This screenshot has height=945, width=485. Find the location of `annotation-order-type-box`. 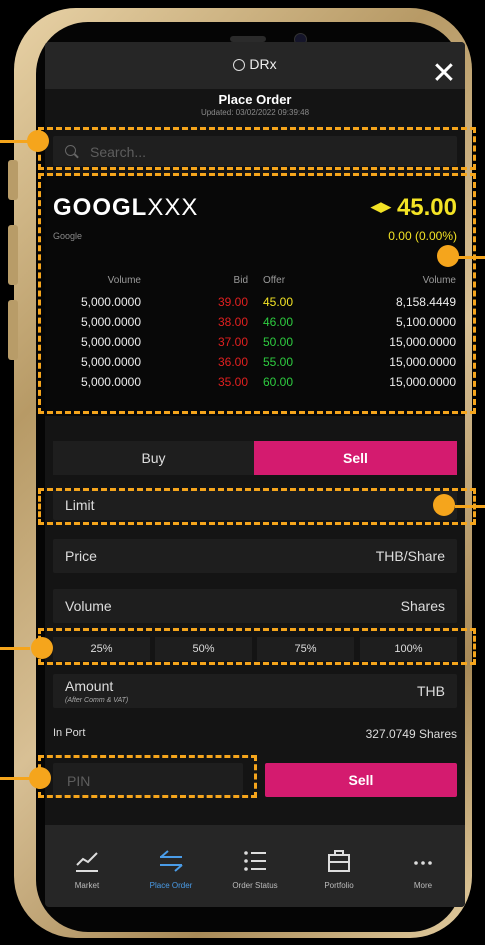

annotation-order-type-box is located at coordinates (257, 506).